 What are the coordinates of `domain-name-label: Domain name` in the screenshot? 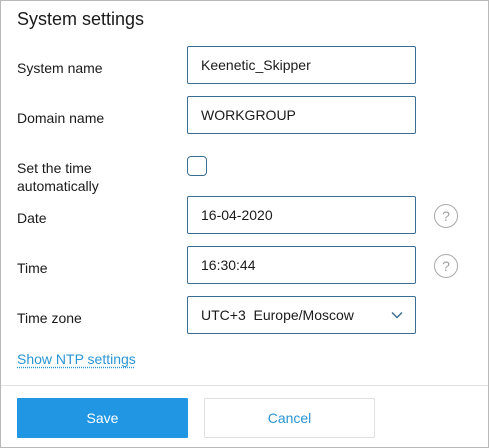 It's located at (61, 118).